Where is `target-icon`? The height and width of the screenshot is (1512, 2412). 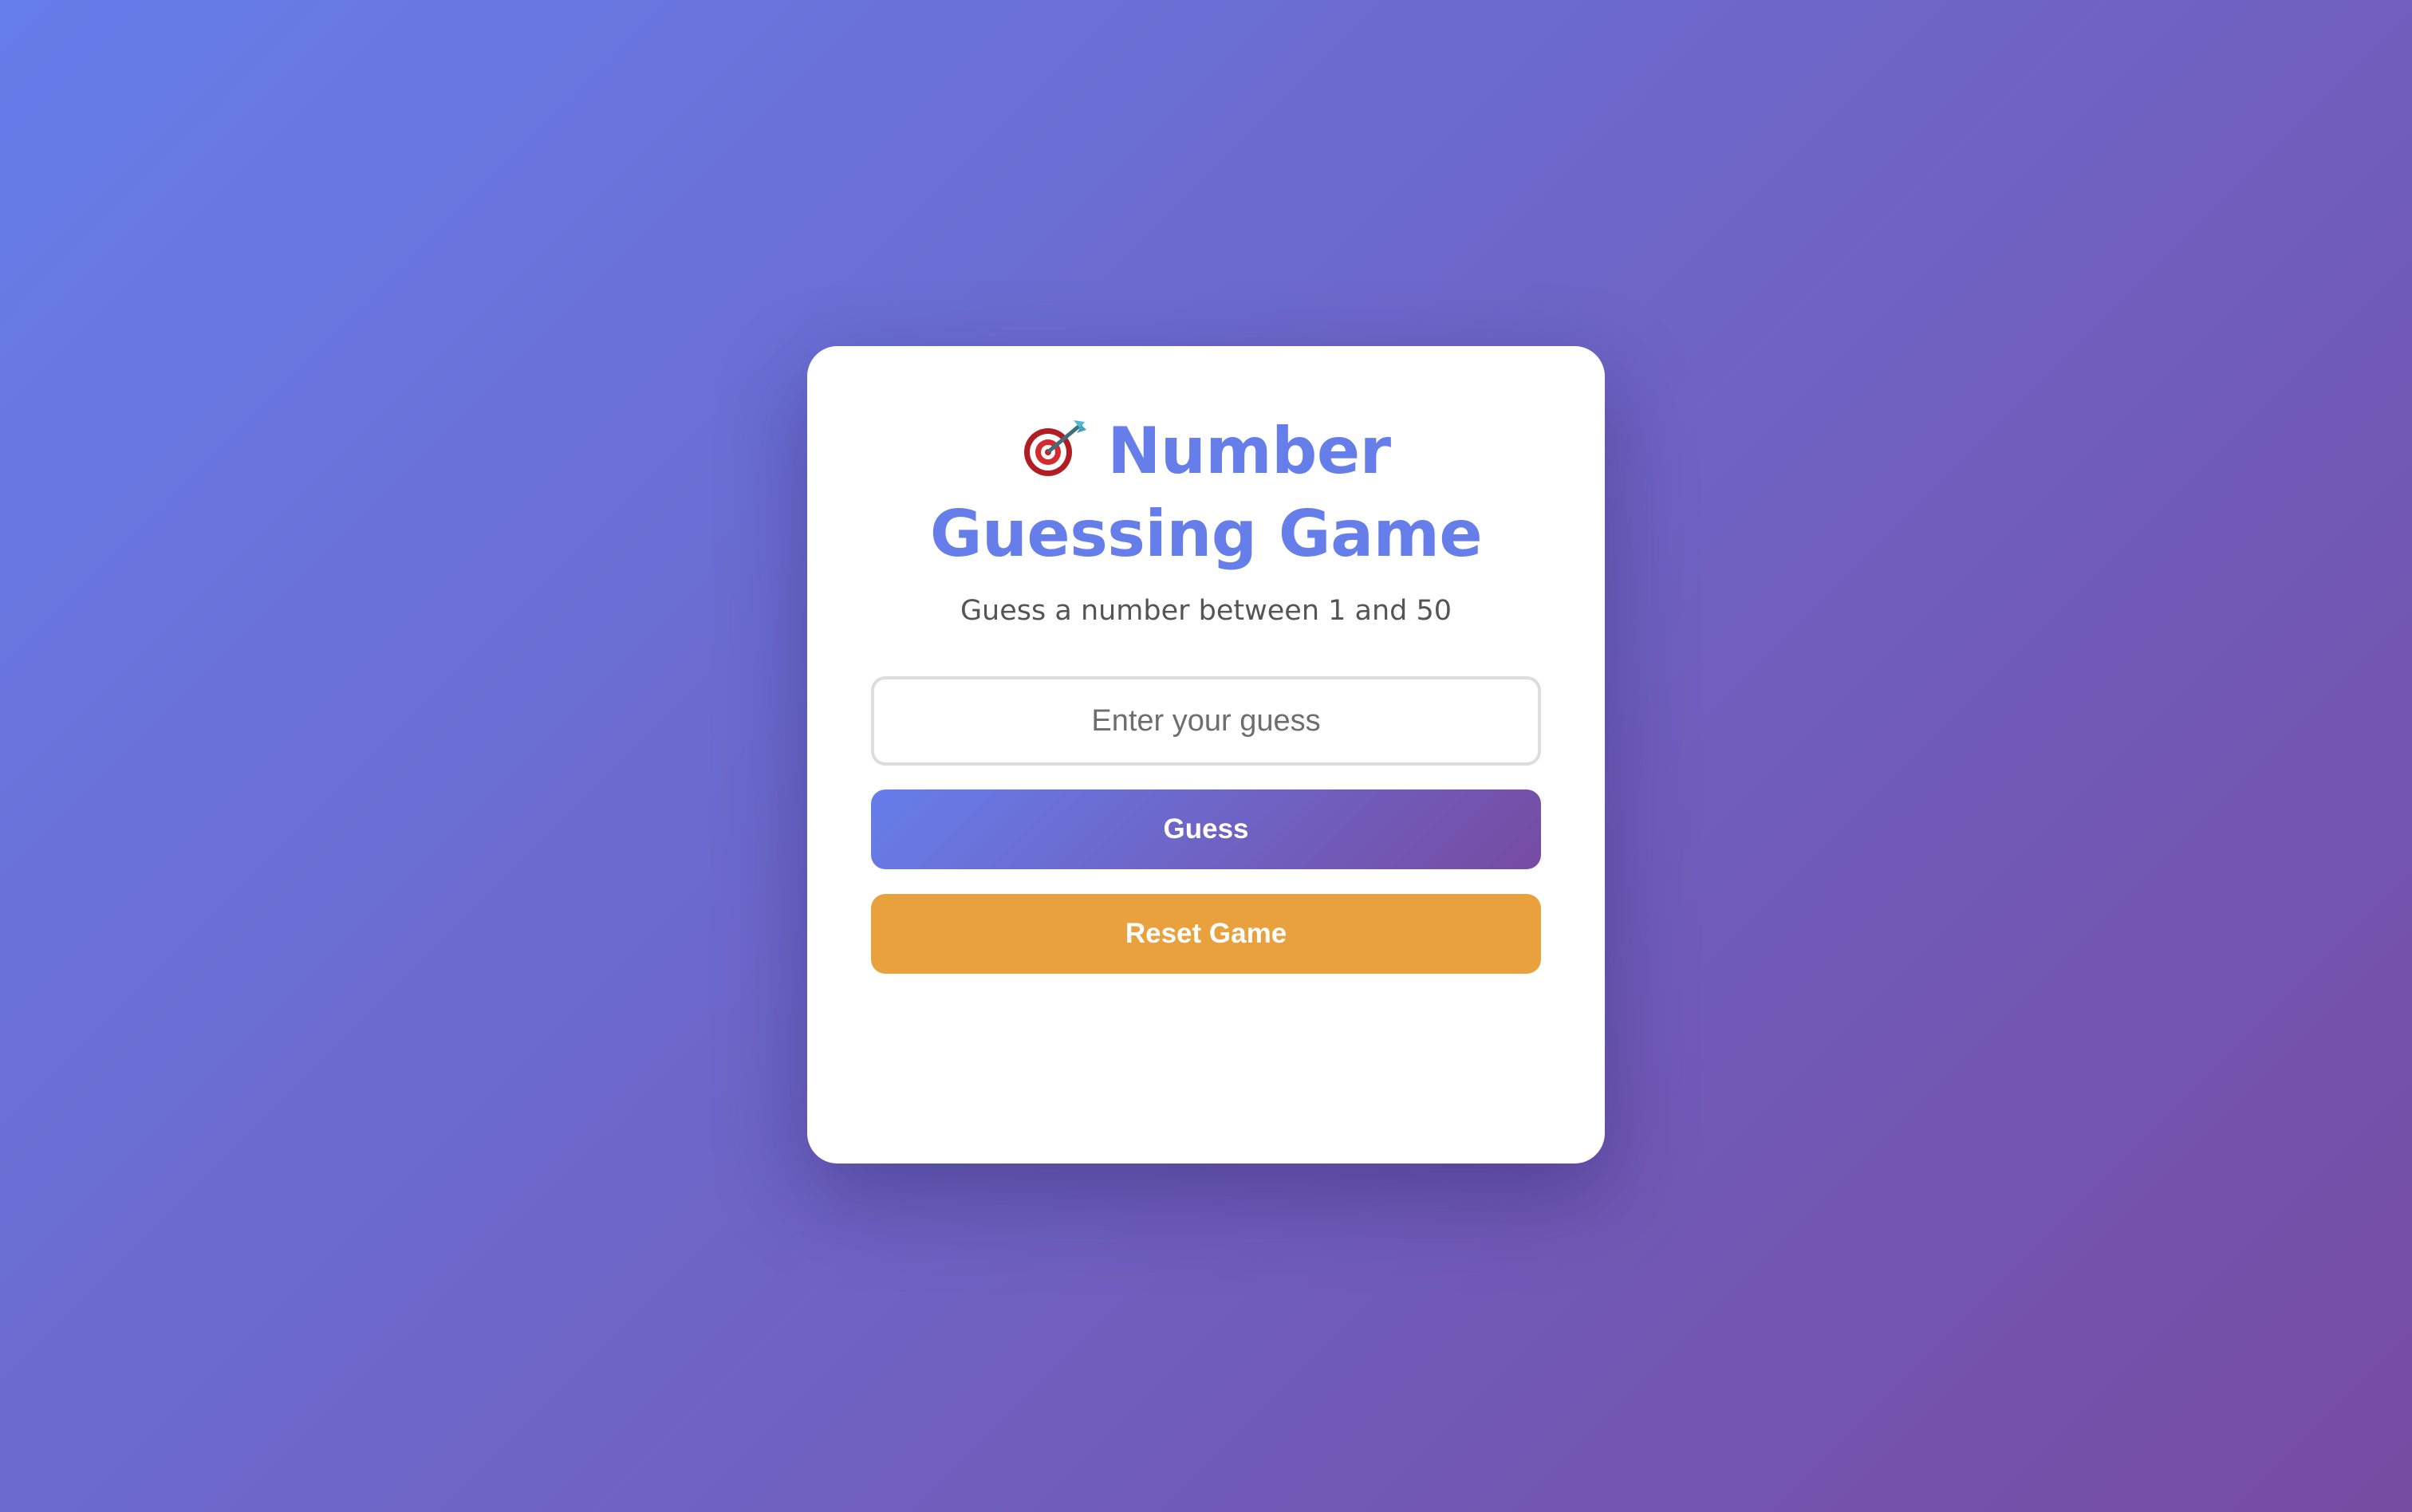
target-icon is located at coordinates (1056, 445).